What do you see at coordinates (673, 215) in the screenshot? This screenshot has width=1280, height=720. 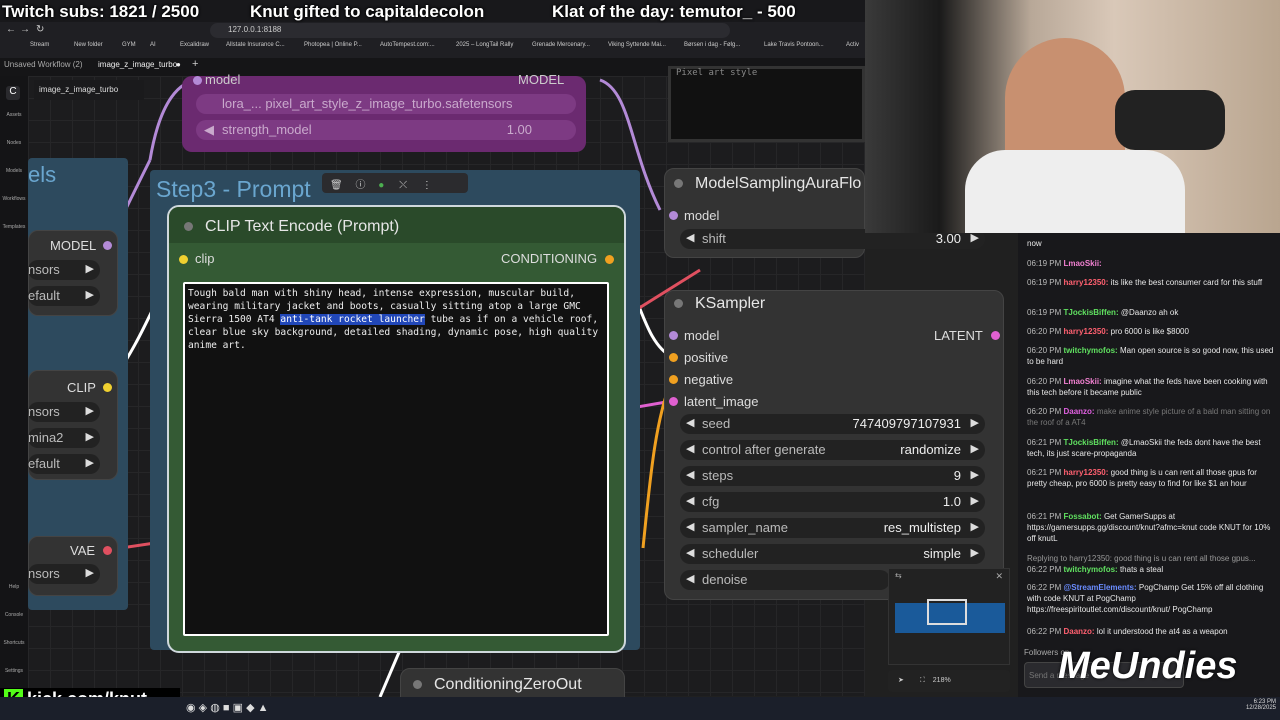 I see `aura-model-input-port` at bounding box center [673, 215].